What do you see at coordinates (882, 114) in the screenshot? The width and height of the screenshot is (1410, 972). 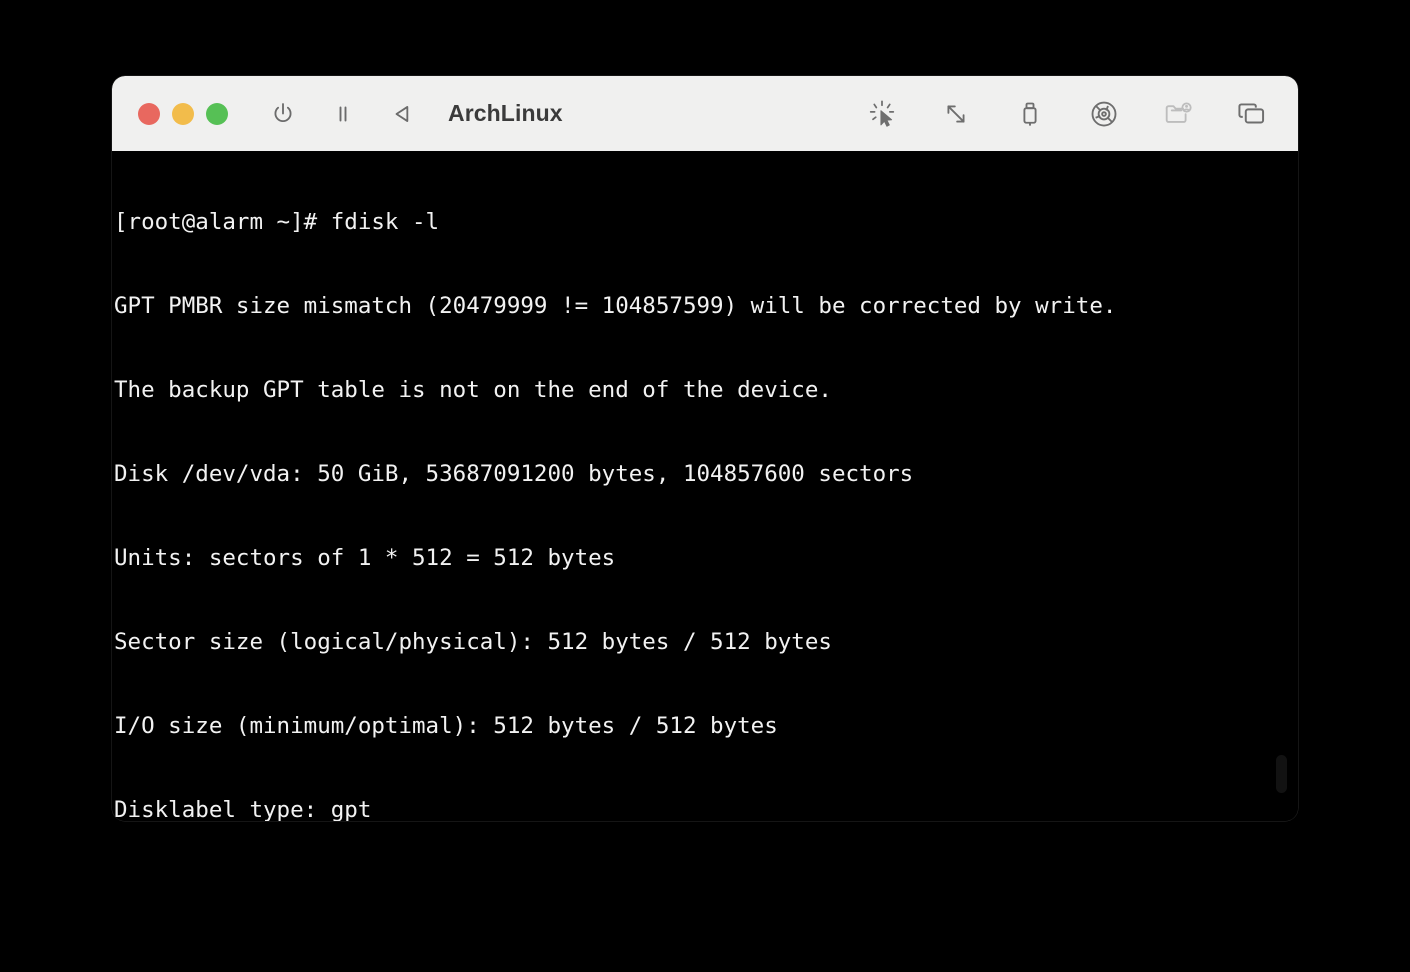 I see `cursor-click-icon` at bounding box center [882, 114].